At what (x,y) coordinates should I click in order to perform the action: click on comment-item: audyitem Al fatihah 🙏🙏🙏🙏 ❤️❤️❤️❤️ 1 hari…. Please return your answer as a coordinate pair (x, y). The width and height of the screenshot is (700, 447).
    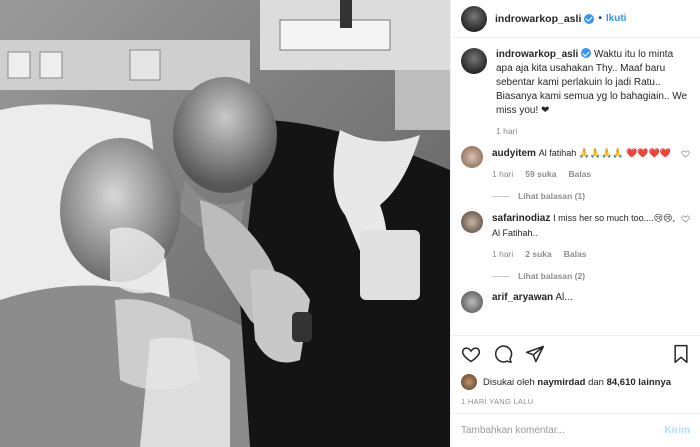
    Looking at the image, I should click on (575, 174).